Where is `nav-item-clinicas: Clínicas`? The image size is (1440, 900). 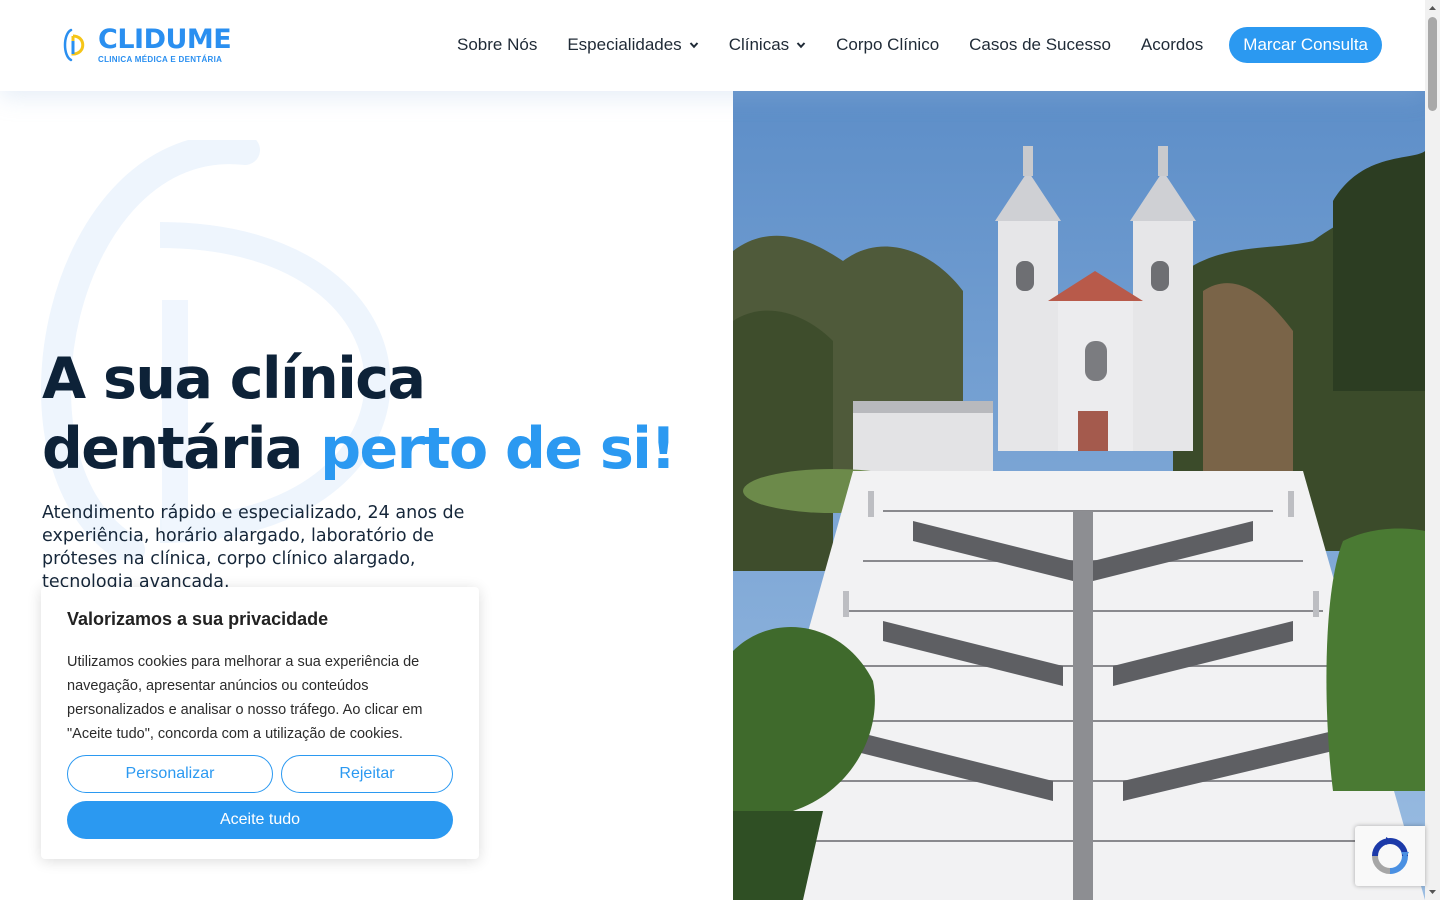
nav-item-clinicas: Clínicas is located at coordinates (767, 45).